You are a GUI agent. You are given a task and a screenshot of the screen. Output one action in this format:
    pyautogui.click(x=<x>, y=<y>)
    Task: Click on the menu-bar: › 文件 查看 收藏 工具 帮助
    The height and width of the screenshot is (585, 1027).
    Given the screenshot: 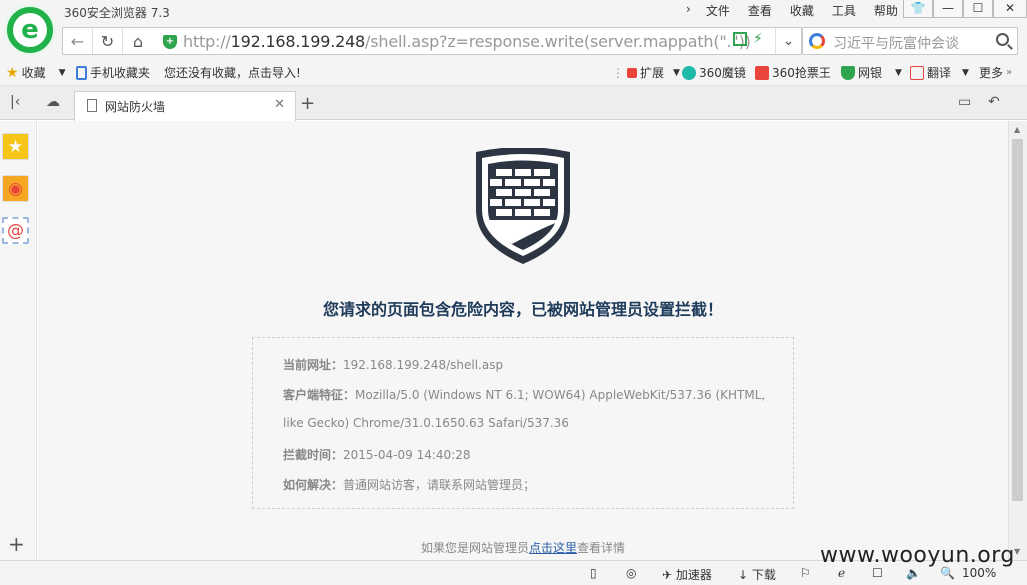 What is the action you would take?
    pyautogui.click(x=793, y=10)
    